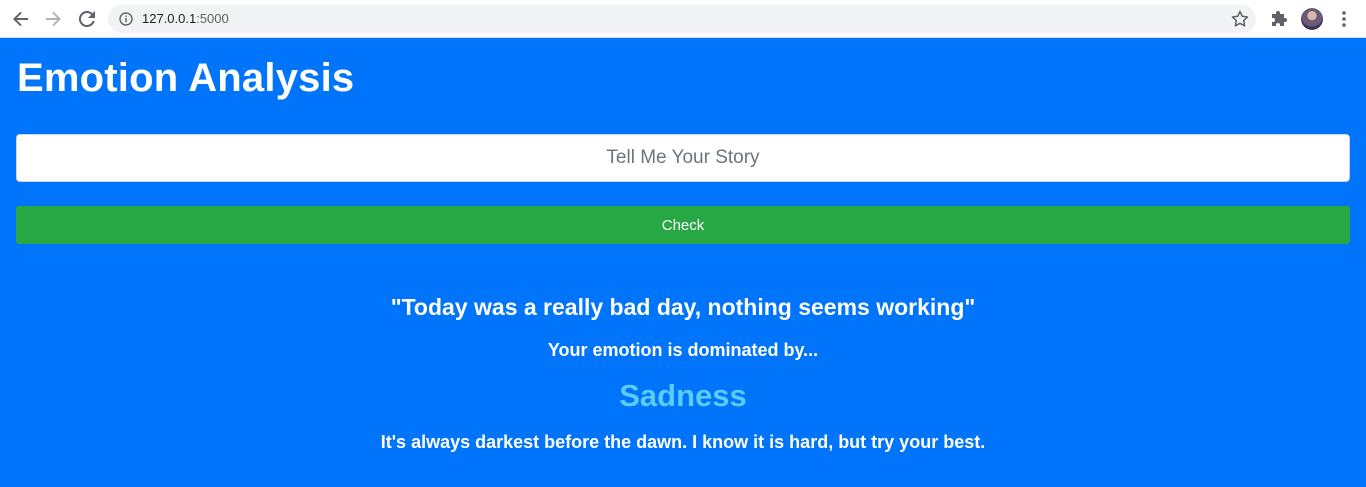 Image resolution: width=1366 pixels, height=487 pixels. Describe the element at coordinates (683, 225) in the screenshot. I see `check-button: Check` at that location.